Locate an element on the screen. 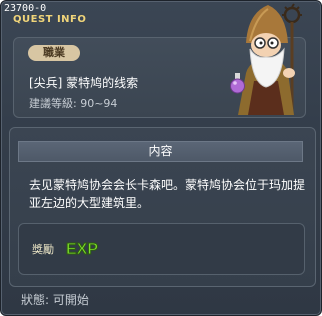  window-title: QUEST INFO is located at coordinates (49, 19).